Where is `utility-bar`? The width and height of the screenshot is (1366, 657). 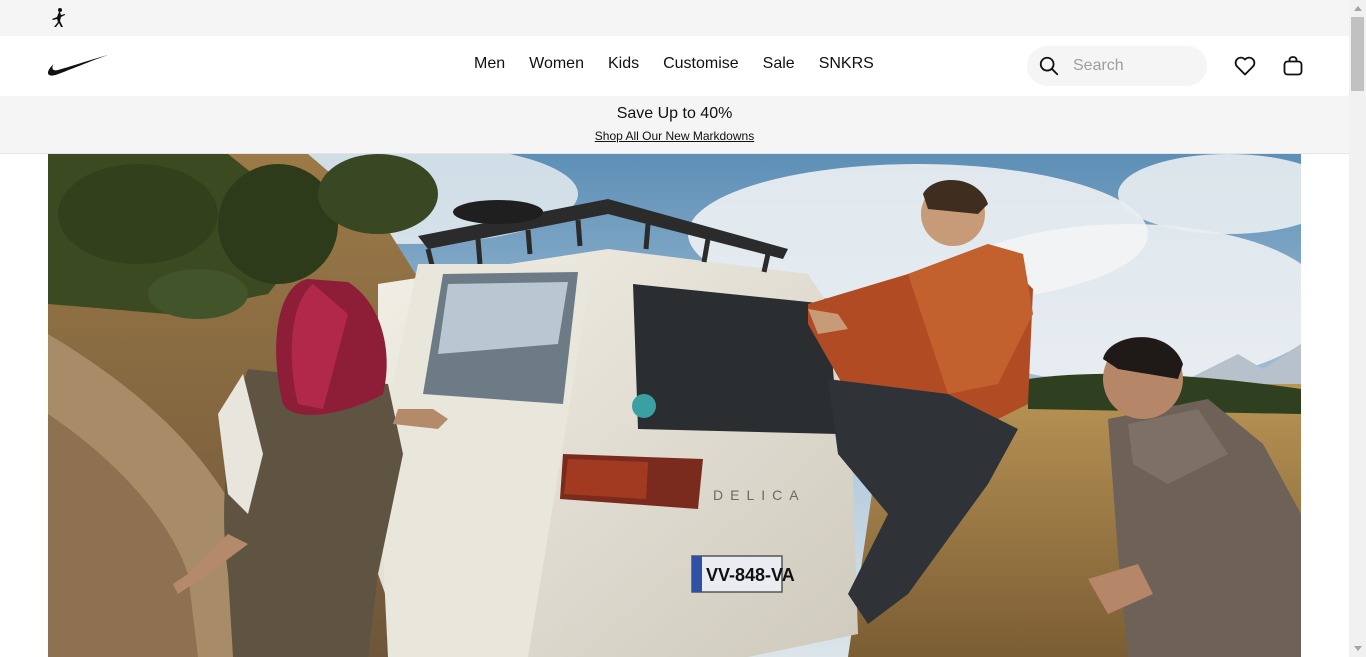 utility-bar is located at coordinates (674, 18).